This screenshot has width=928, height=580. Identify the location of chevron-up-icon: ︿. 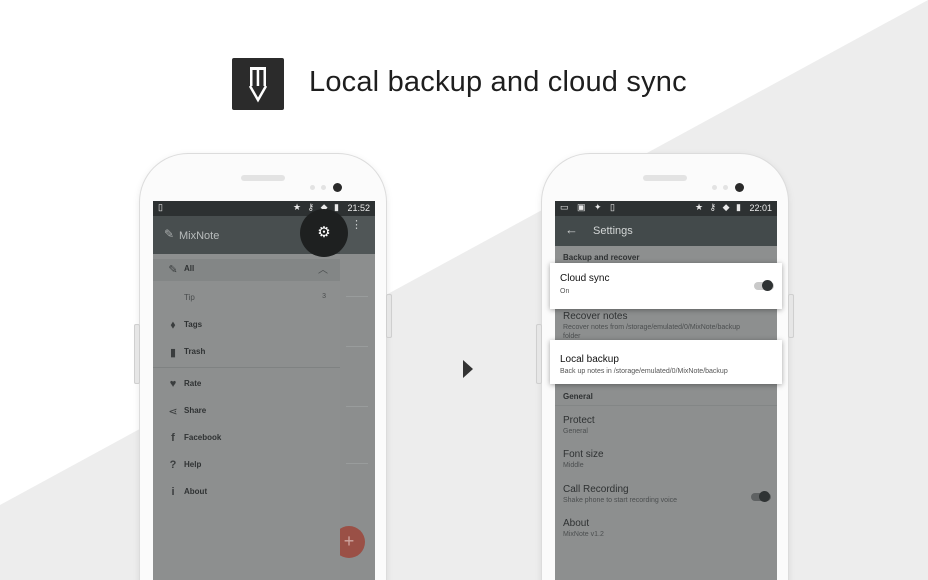
(323, 268).